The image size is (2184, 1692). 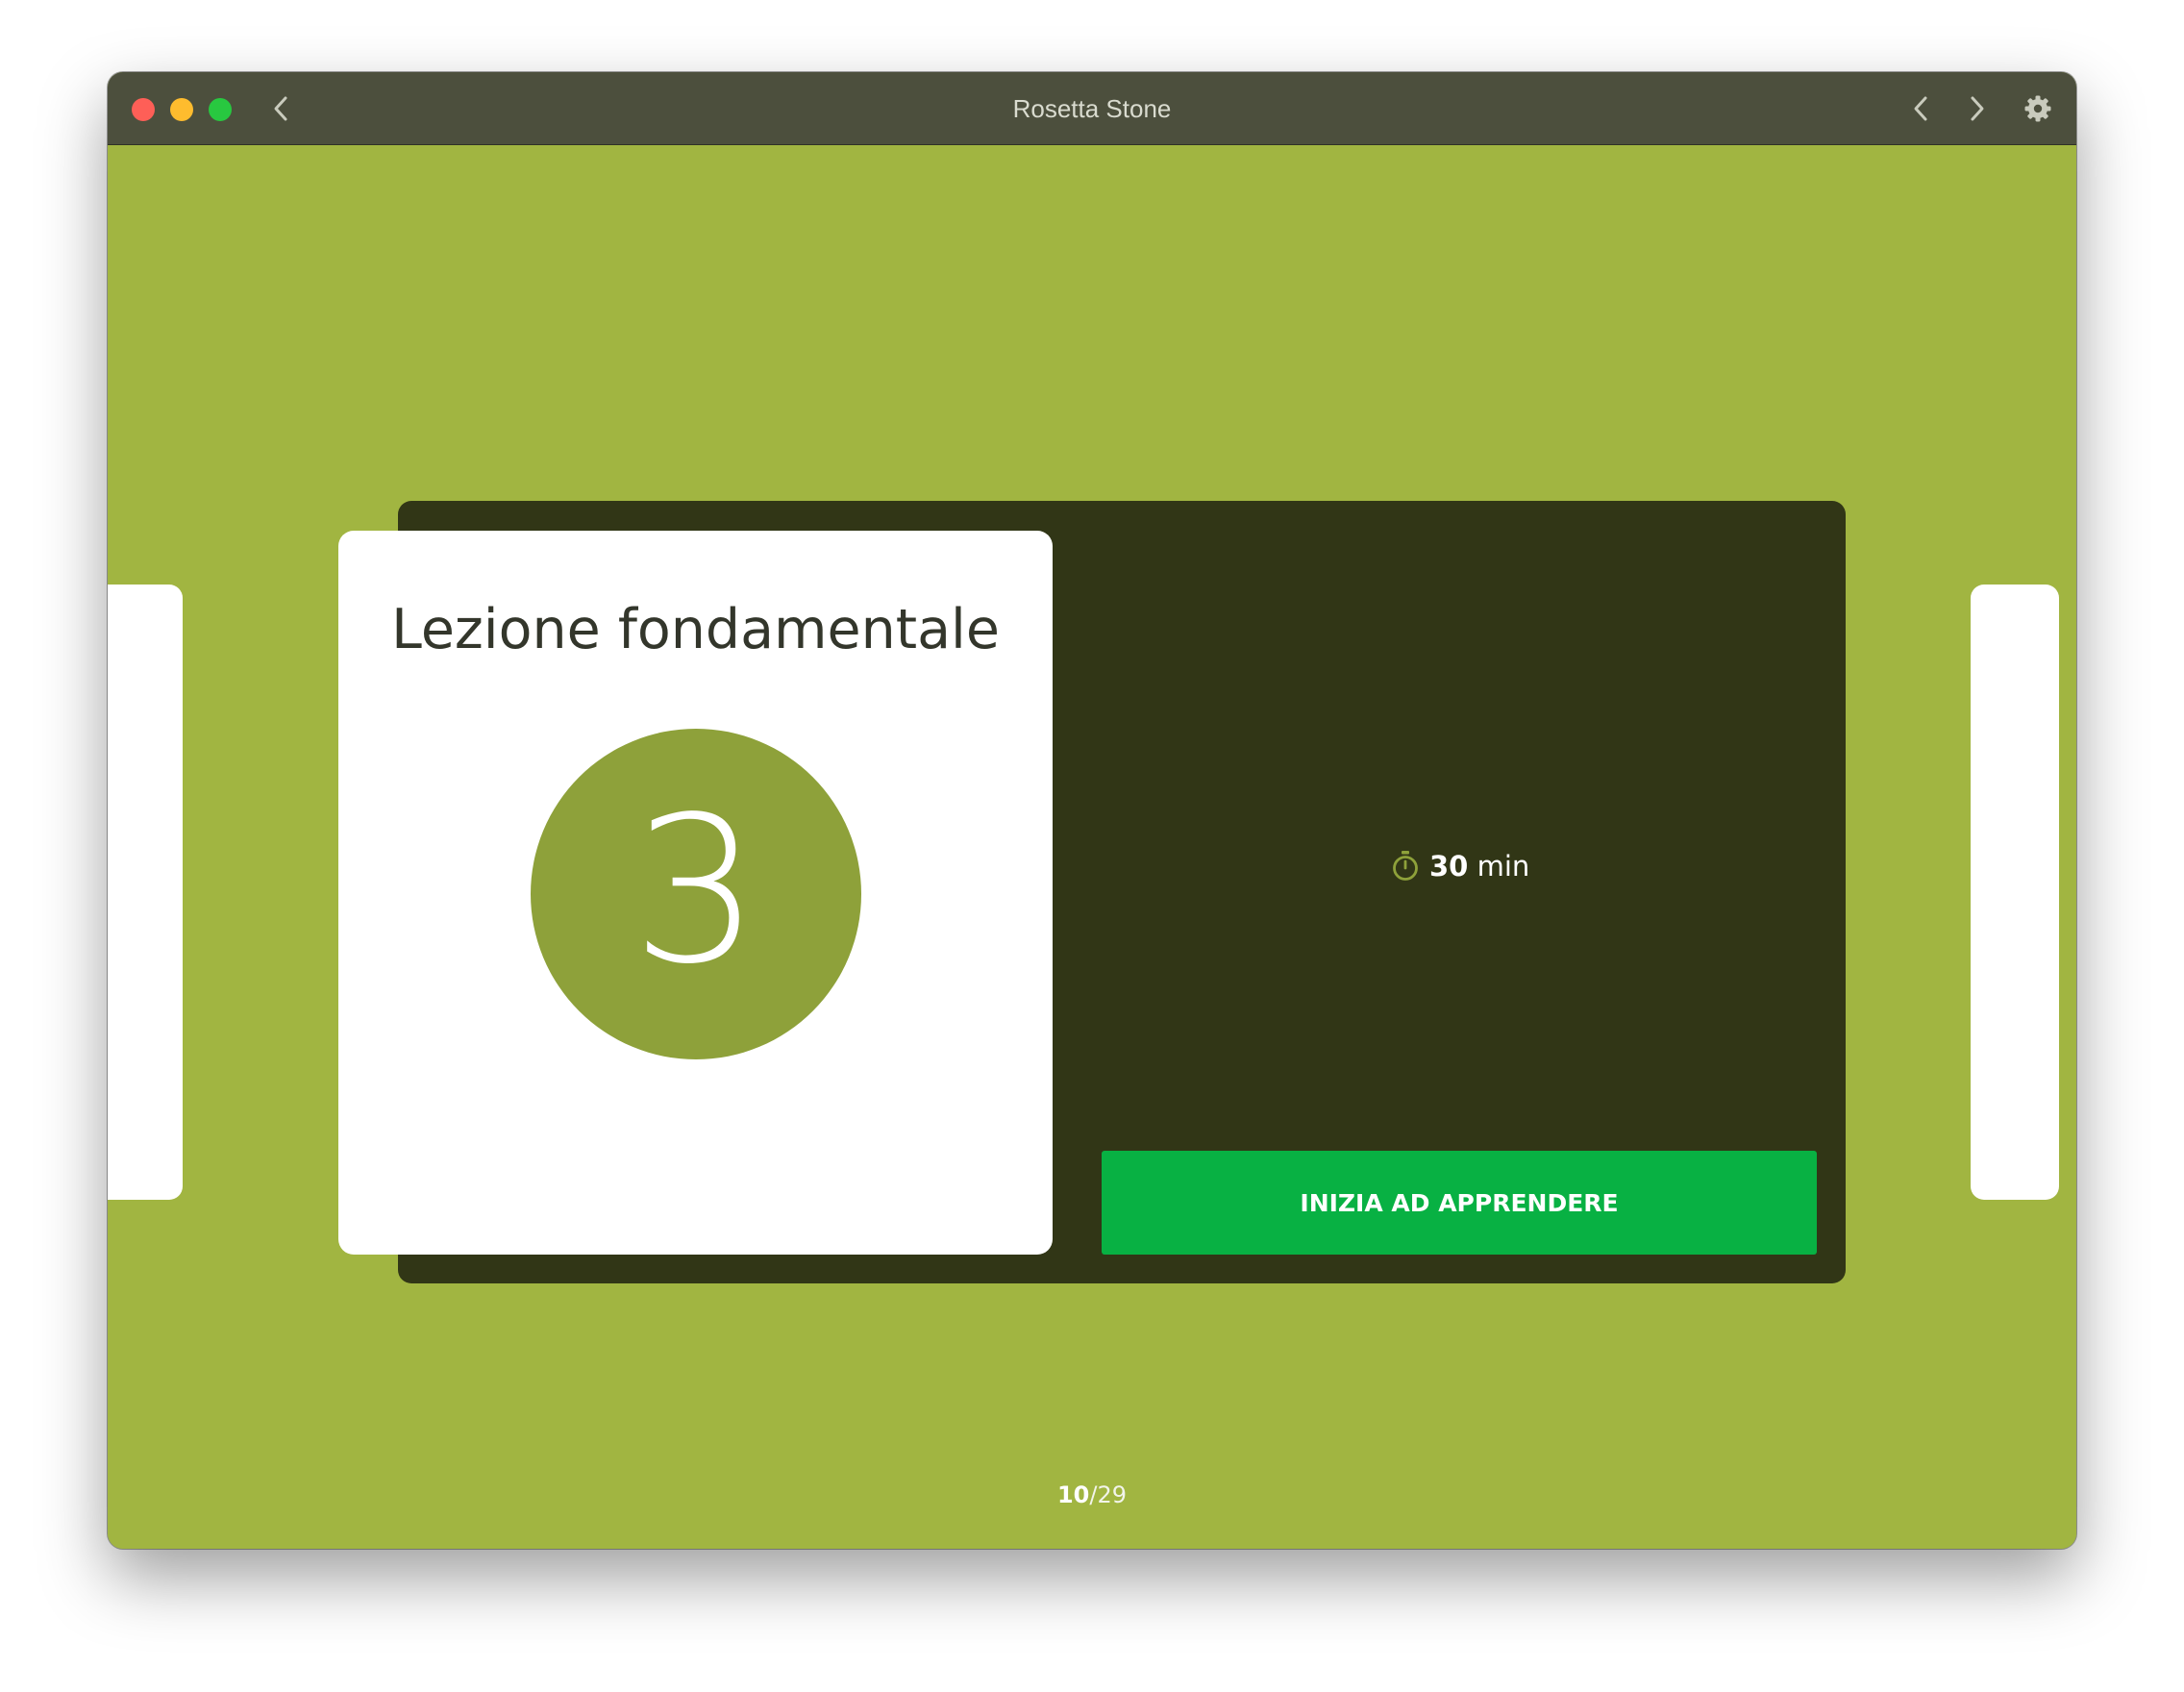 I want to click on lesson-number: 3, so click(x=696, y=890).